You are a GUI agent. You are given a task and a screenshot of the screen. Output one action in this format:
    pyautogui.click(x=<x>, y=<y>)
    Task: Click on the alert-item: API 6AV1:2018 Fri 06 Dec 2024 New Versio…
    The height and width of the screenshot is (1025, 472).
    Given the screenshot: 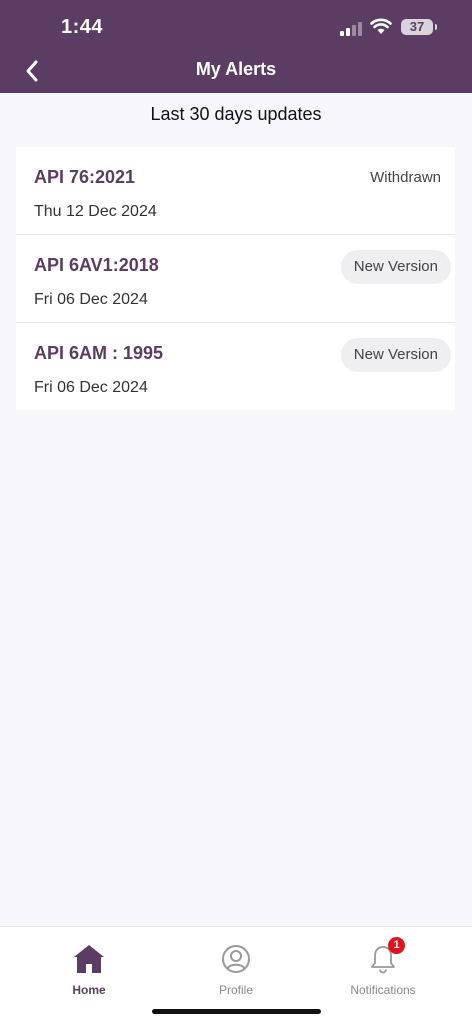 What is the action you would take?
    pyautogui.click(x=235, y=279)
    